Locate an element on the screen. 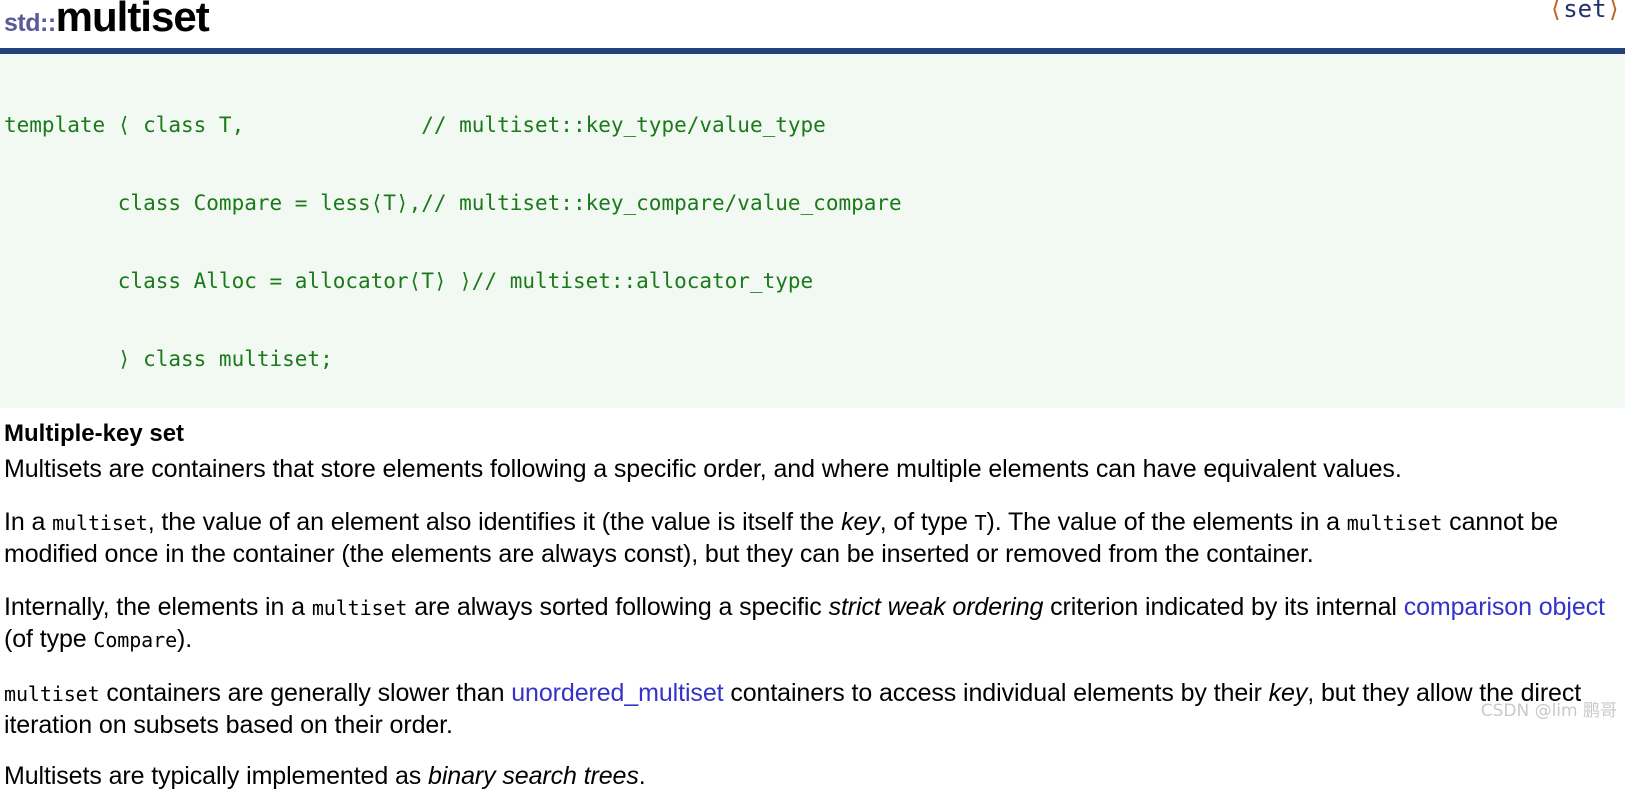  page-title-namespace: std:: is located at coordinates (30, 23).